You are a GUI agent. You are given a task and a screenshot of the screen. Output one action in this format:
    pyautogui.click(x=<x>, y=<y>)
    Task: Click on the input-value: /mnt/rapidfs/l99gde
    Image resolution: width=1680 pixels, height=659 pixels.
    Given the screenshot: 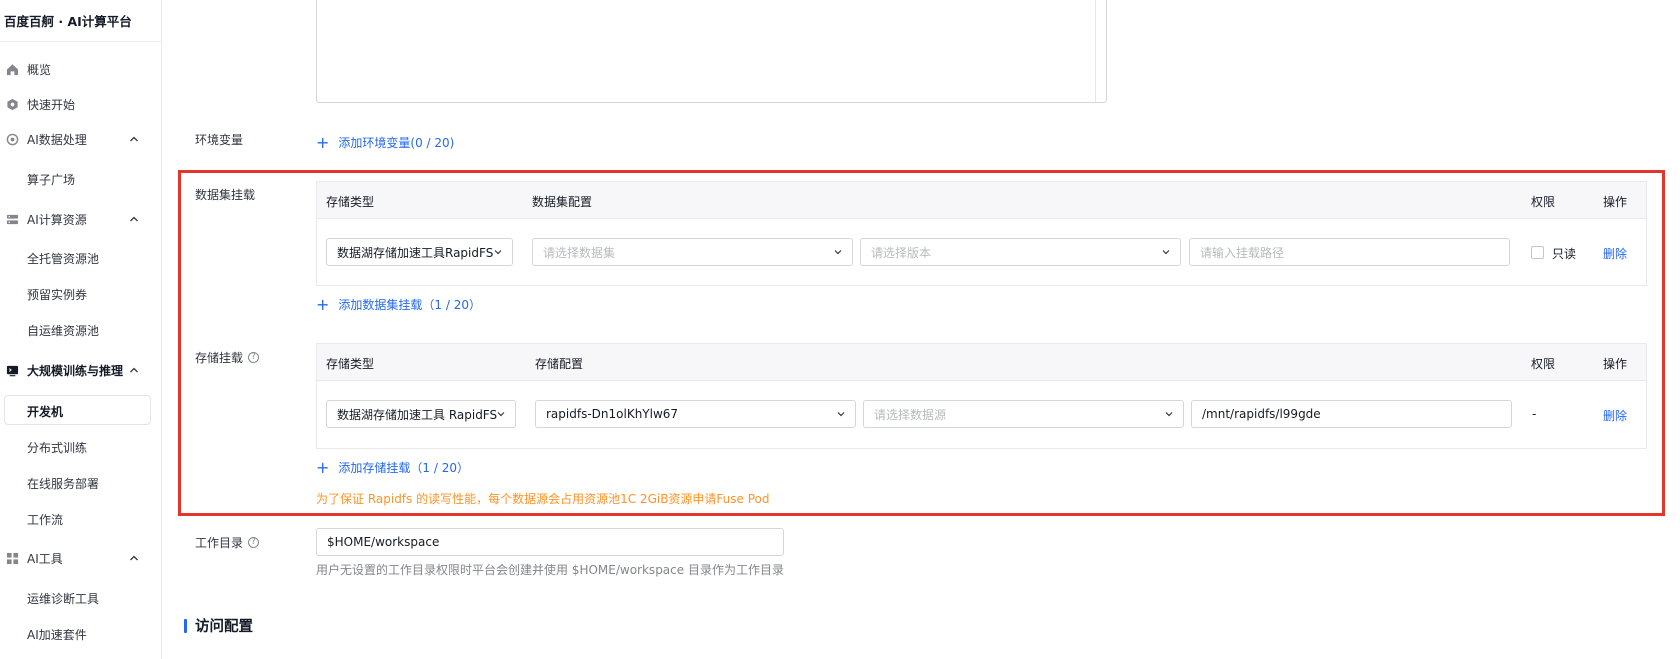 What is the action you would take?
    pyautogui.click(x=1261, y=414)
    